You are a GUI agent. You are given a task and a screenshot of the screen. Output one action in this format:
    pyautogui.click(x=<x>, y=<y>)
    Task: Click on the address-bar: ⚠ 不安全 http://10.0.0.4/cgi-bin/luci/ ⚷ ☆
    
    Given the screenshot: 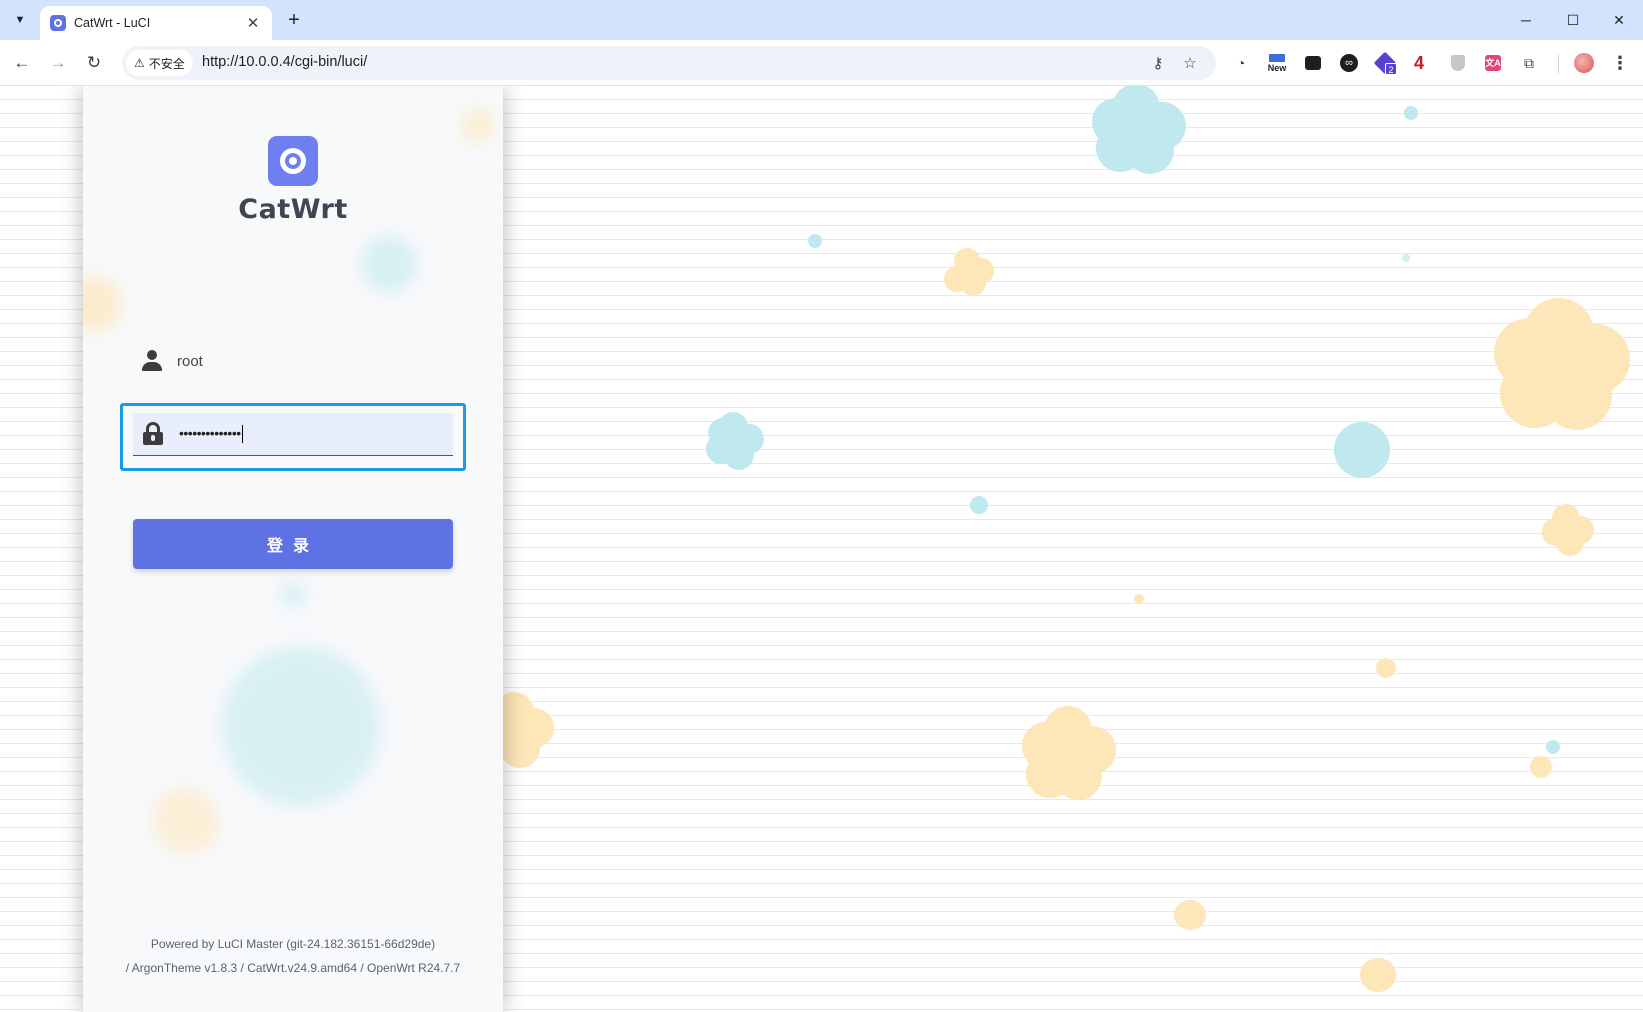 What is the action you would take?
    pyautogui.click(x=669, y=63)
    